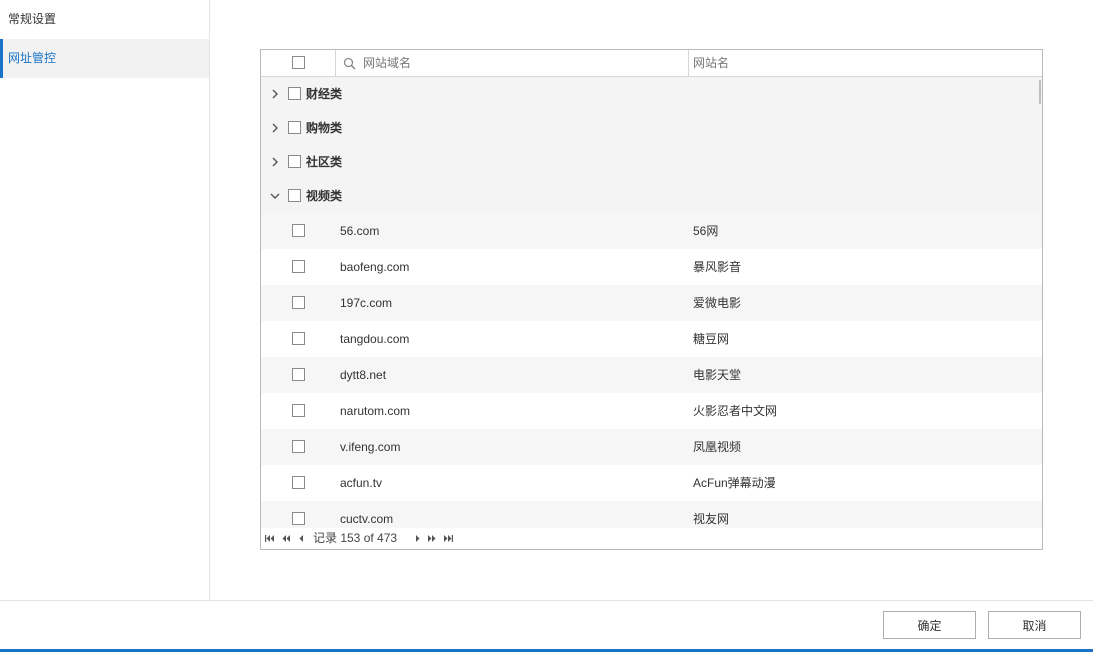 The width and height of the screenshot is (1093, 653). Describe the element at coordinates (375, 339) in the screenshot. I see `cell-domain: tangdou.com` at that location.